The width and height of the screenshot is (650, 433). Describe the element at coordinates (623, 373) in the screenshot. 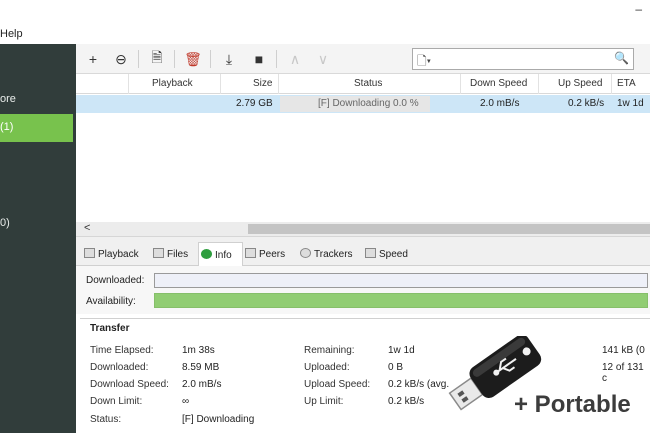

I see `pieces-value: 12 of 131 c` at that location.